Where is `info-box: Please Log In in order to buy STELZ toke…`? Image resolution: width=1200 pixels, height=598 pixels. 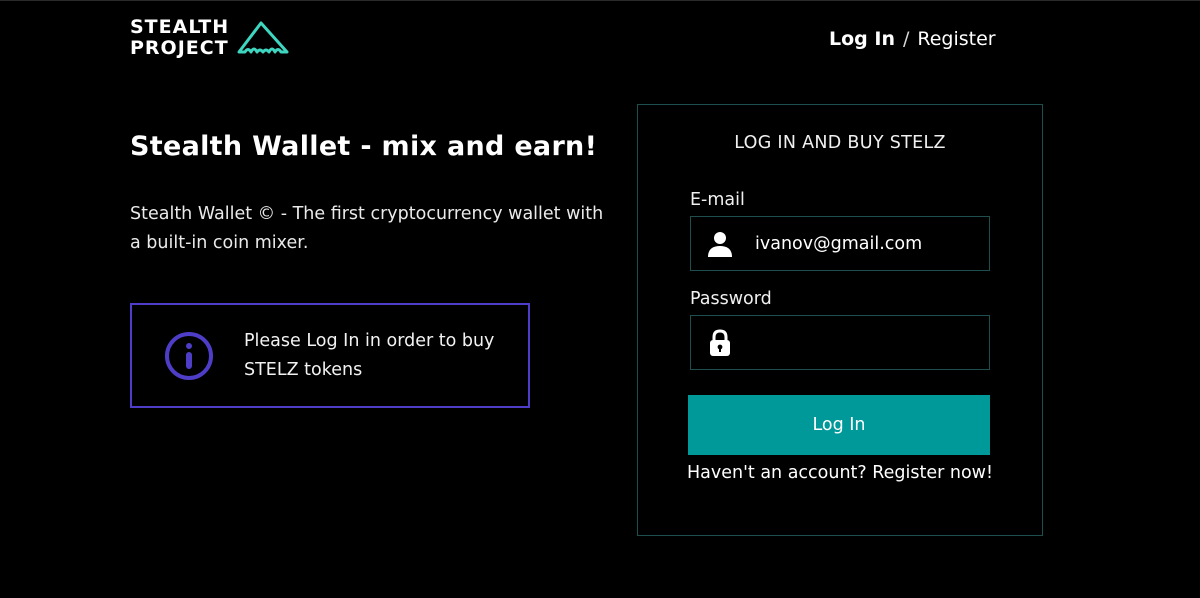 info-box: Please Log In in order to buy STELZ toke… is located at coordinates (330, 355).